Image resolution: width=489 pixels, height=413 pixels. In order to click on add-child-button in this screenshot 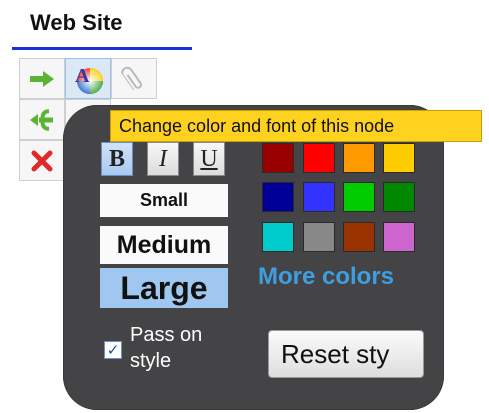, I will do `click(42, 78)`.